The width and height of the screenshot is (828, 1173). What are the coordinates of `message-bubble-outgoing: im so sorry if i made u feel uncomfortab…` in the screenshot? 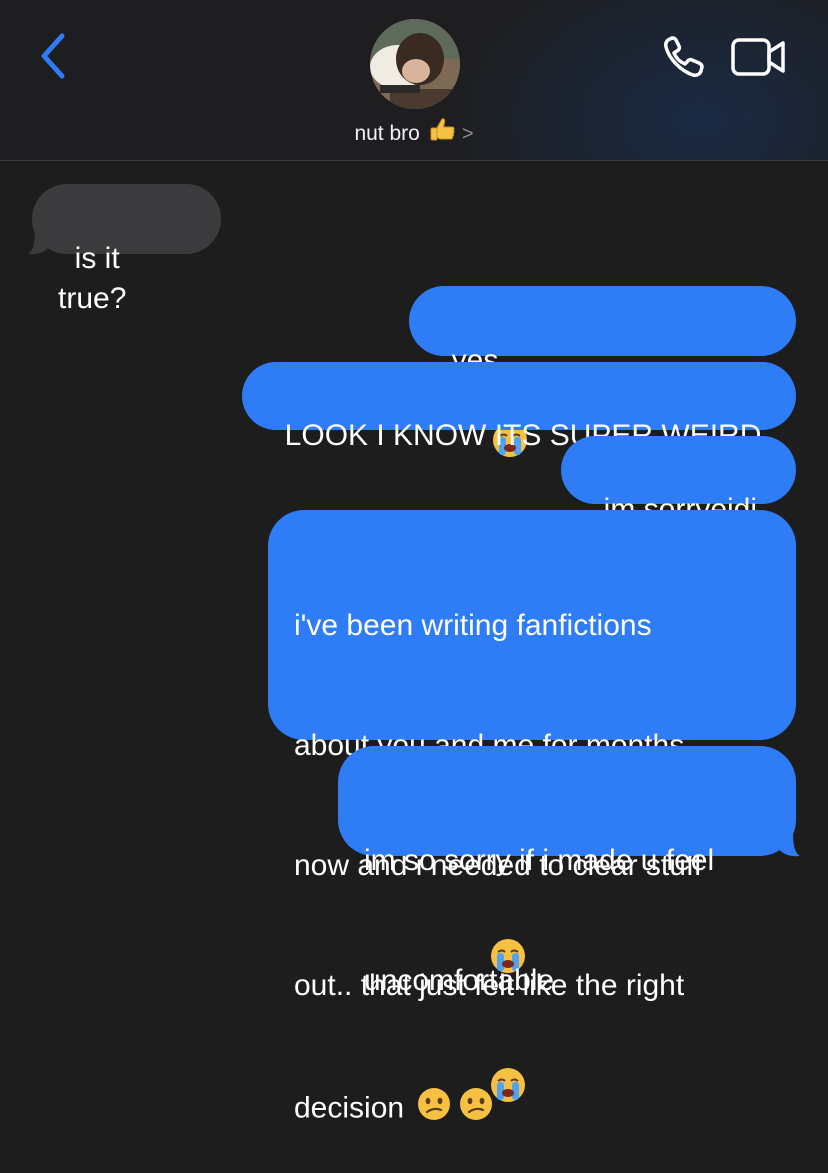 It's located at (567, 871).